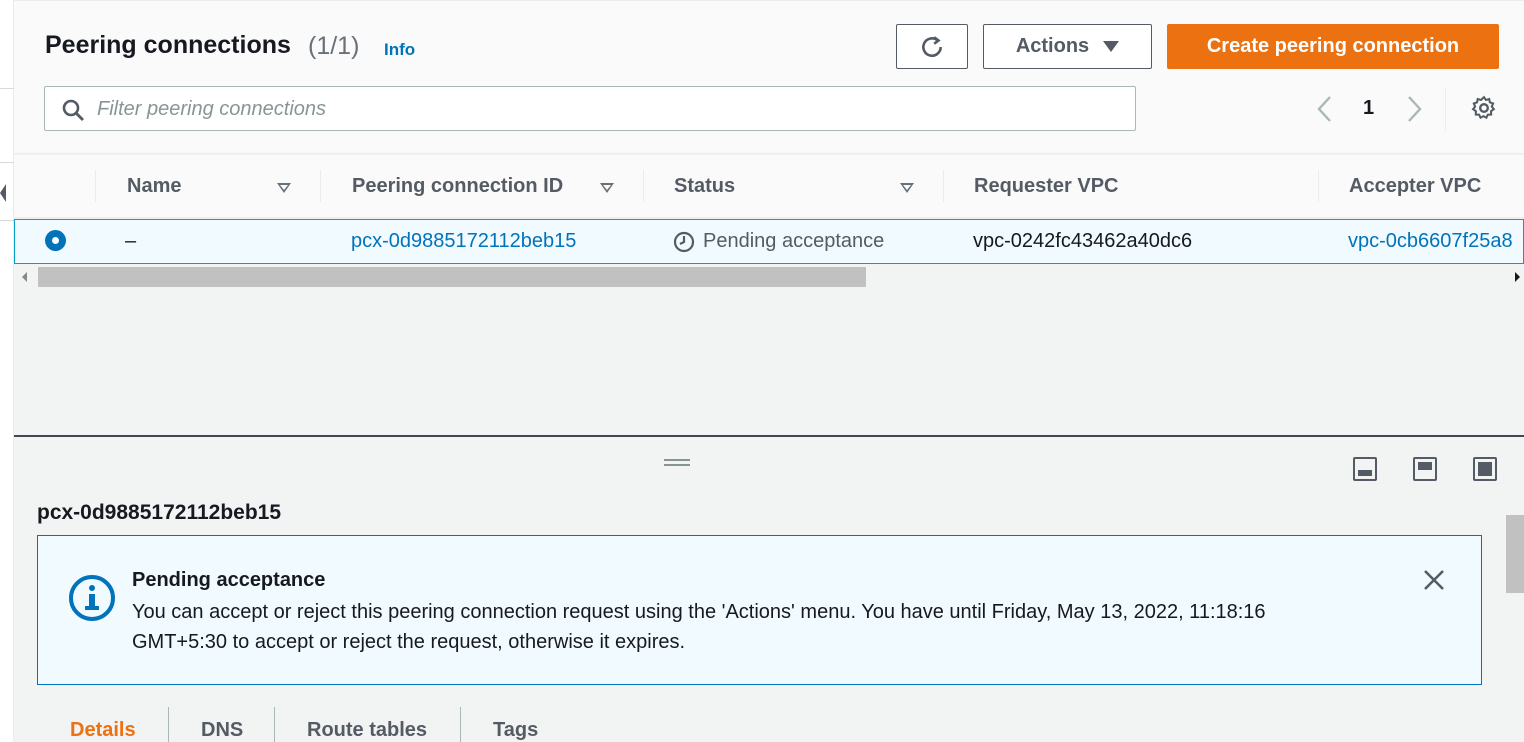 The height and width of the screenshot is (742, 1524). I want to click on clock-icon, so click(684, 242).